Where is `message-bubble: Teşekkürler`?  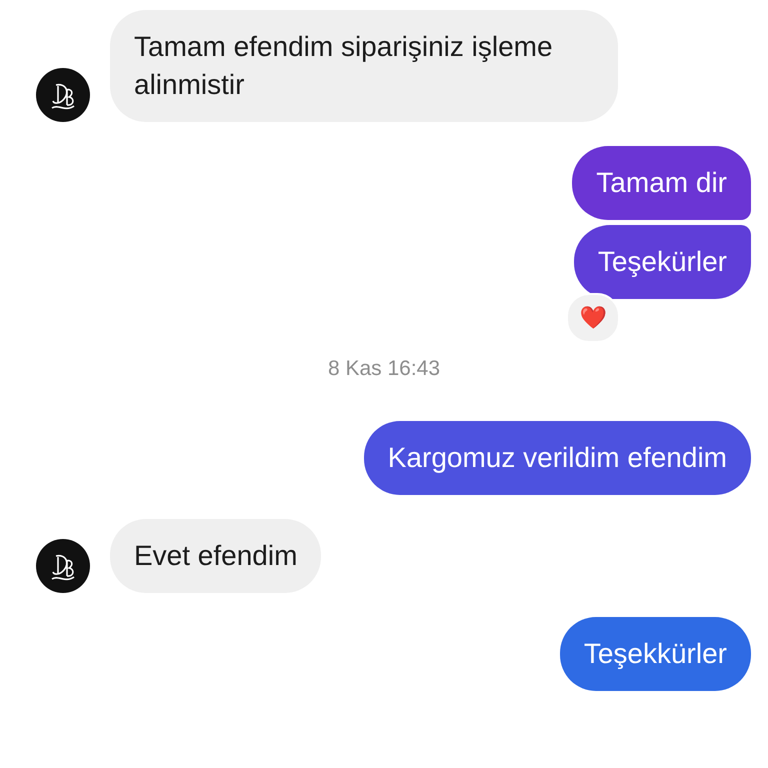
message-bubble: Teşekkürler is located at coordinates (655, 654).